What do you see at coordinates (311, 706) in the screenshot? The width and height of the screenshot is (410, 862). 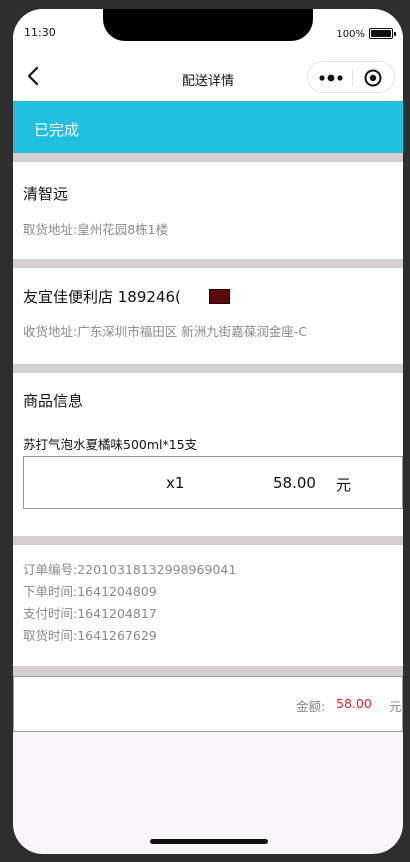 I see `amount-label: 金额:` at bounding box center [311, 706].